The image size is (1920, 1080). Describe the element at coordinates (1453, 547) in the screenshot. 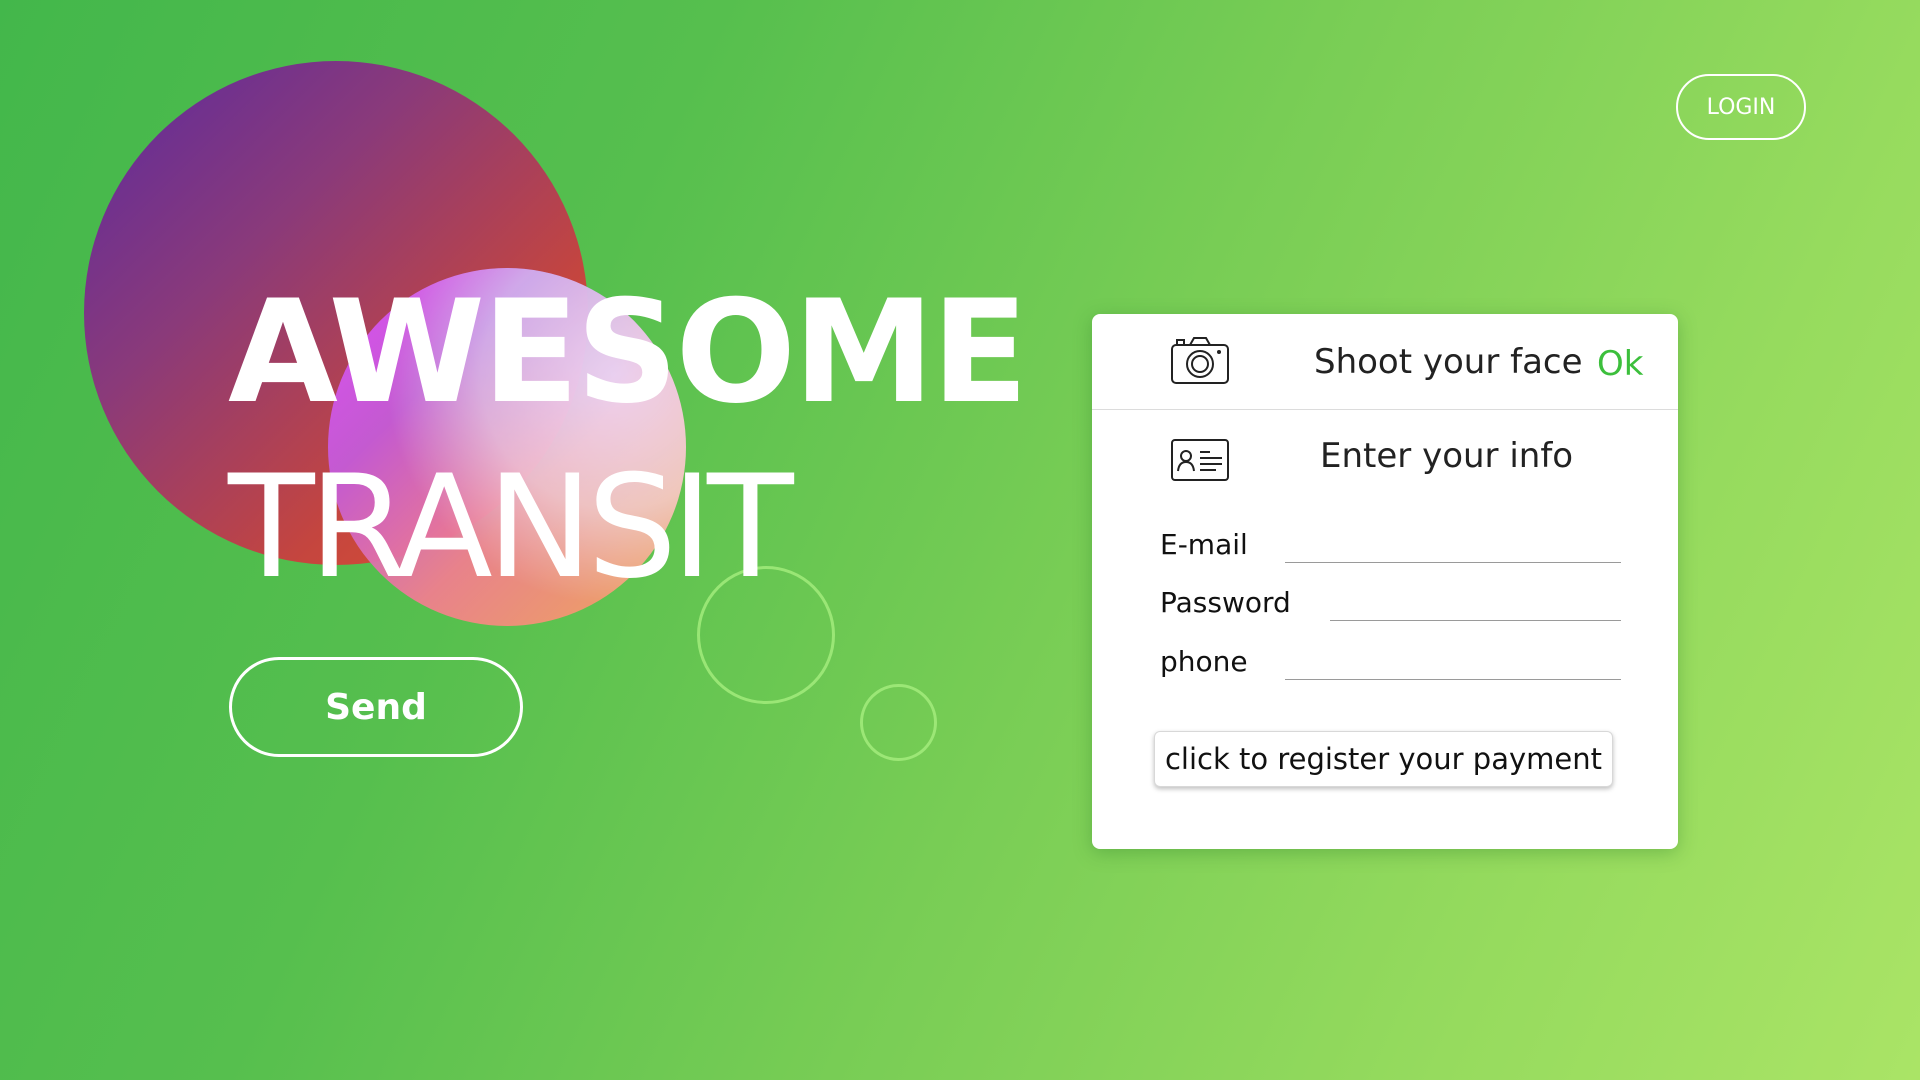

I see `email-input` at that location.